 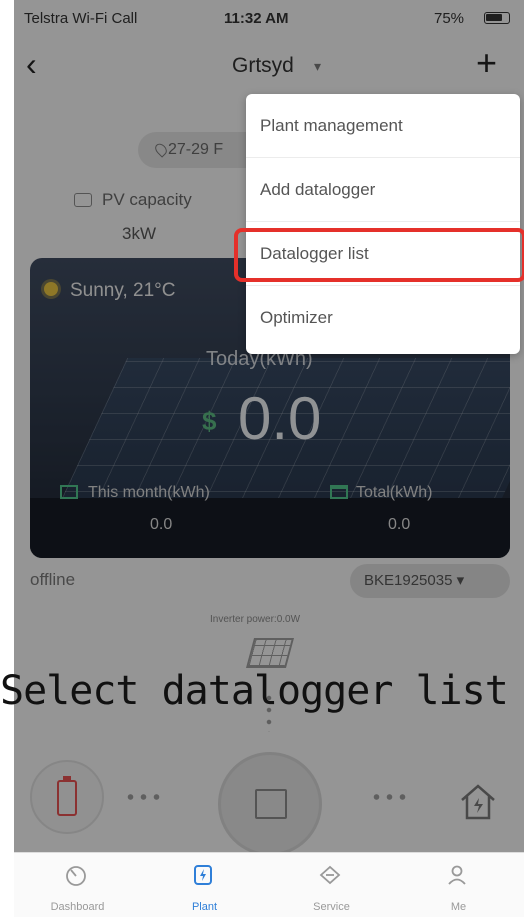 I want to click on navigation-bar: ‹ Grtsyd ▾ +, so click(x=269, y=66).